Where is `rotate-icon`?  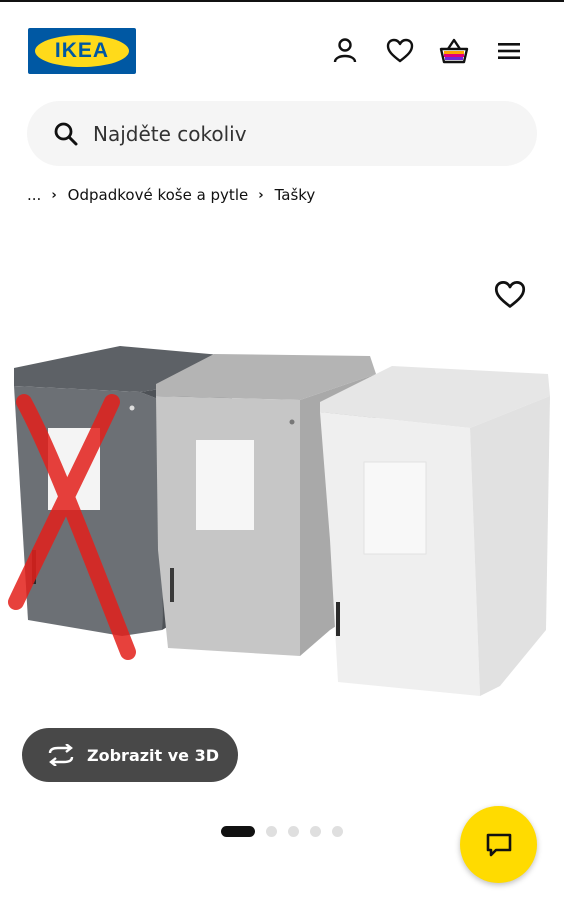 rotate-icon is located at coordinates (61, 755).